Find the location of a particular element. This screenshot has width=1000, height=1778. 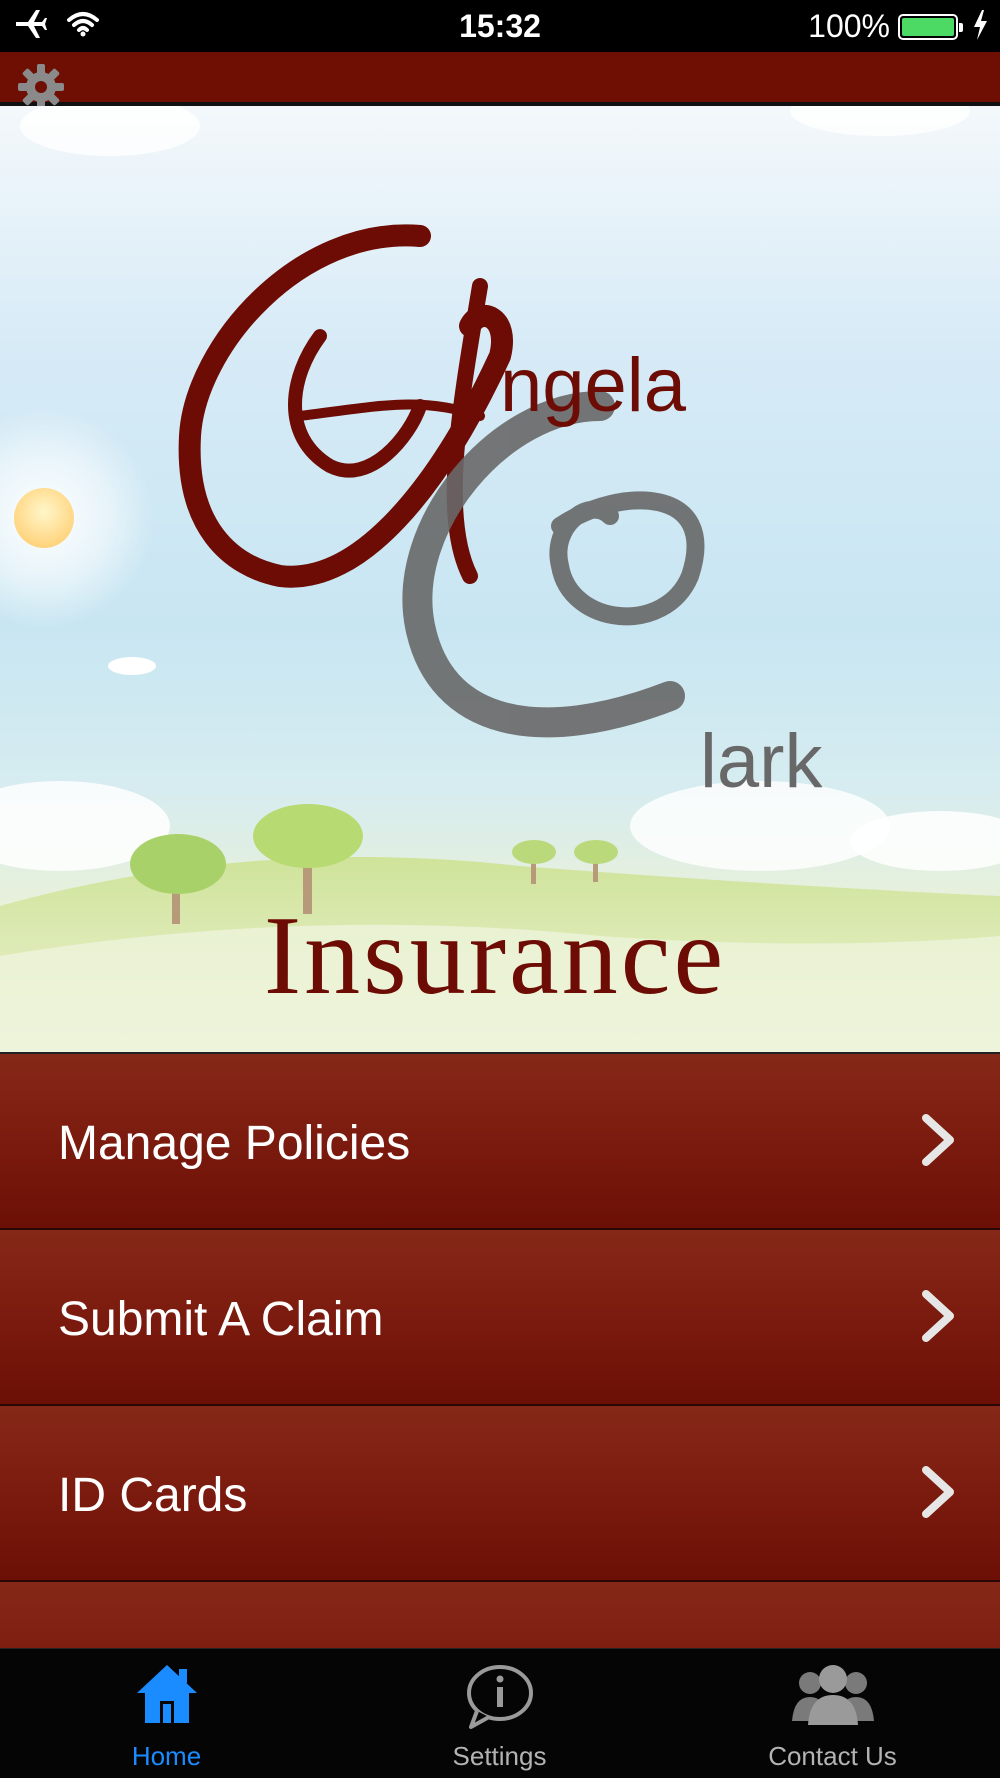

logo-letter-a is located at coordinates (345, 406).